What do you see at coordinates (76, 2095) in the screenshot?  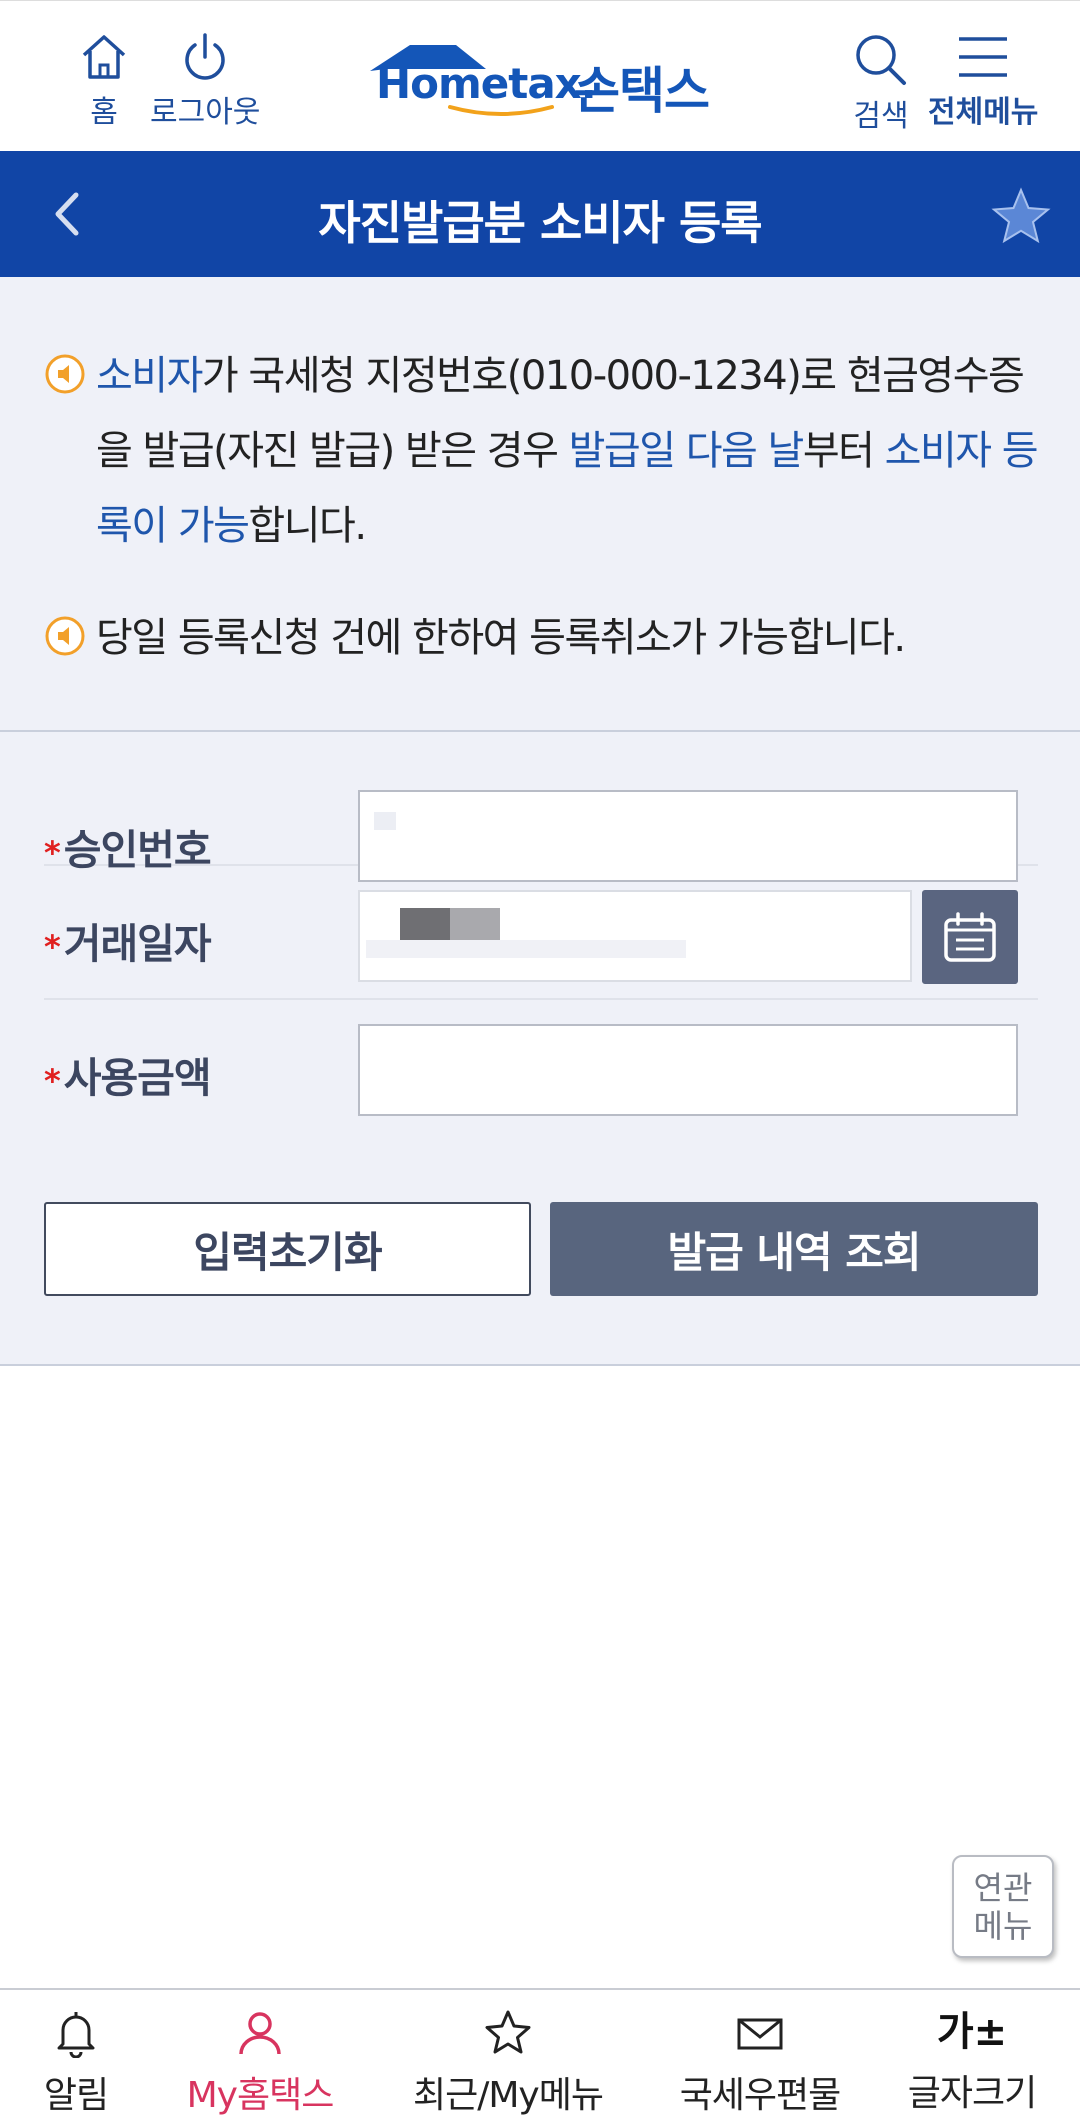 I see `nav-notifications-label: 알림` at bounding box center [76, 2095].